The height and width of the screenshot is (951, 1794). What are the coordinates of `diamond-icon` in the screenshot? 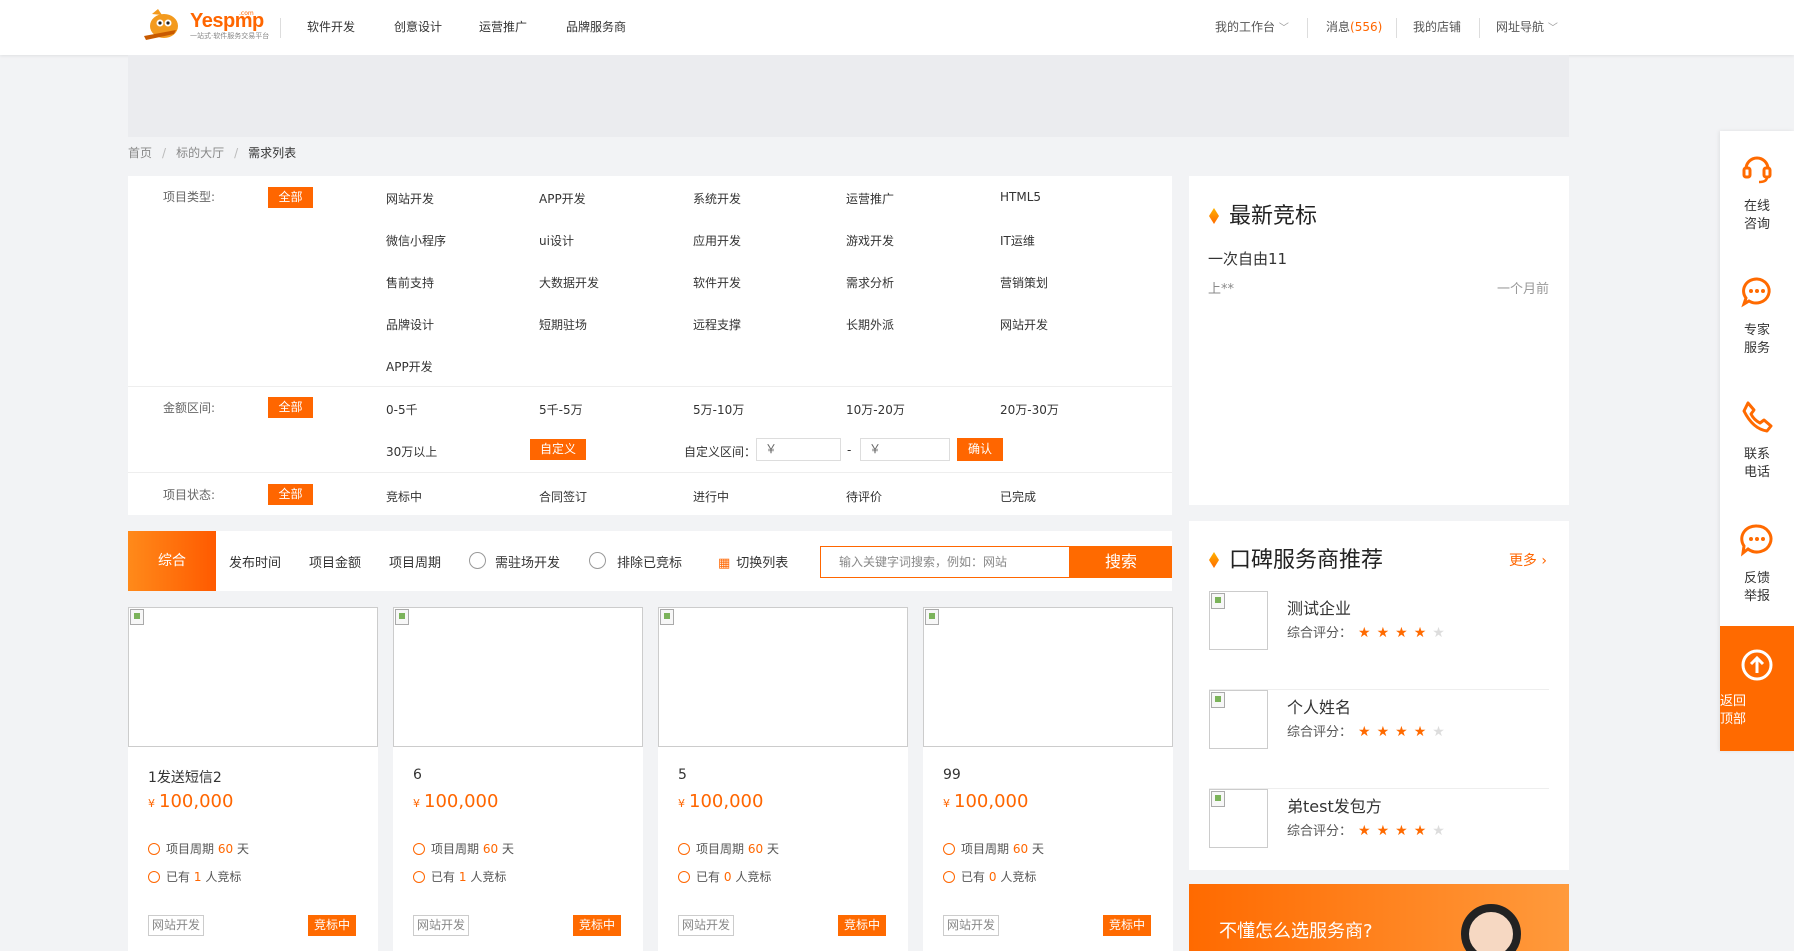 It's located at (1214, 216).